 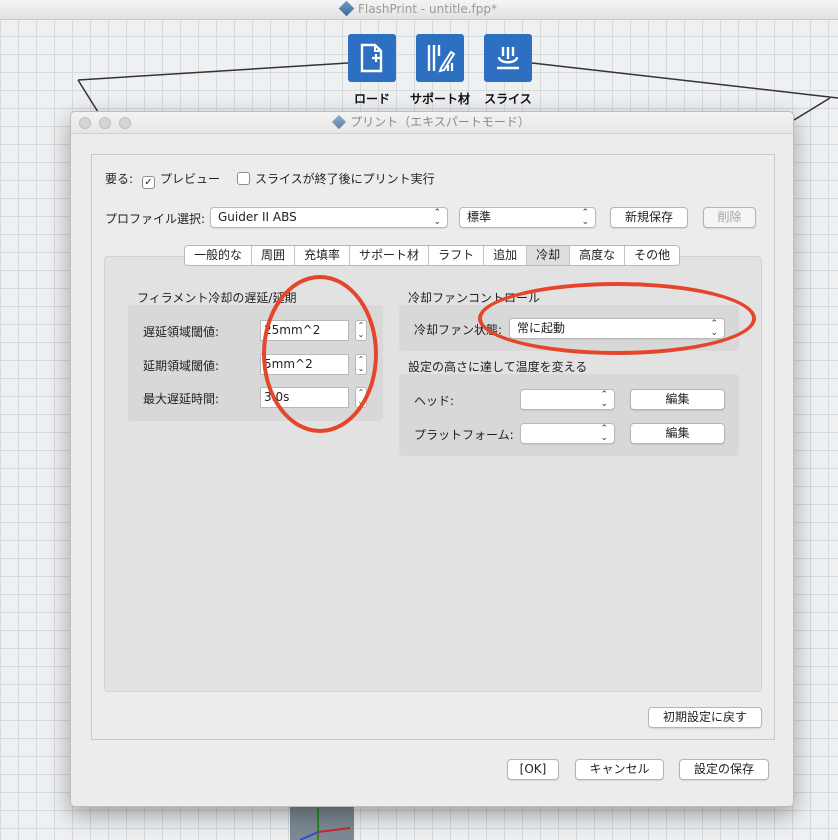 What do you see at coordinates (257, 217) in the screenshot?
I see `profile-value: Guider II ABS` at bounding box center [257, 217].